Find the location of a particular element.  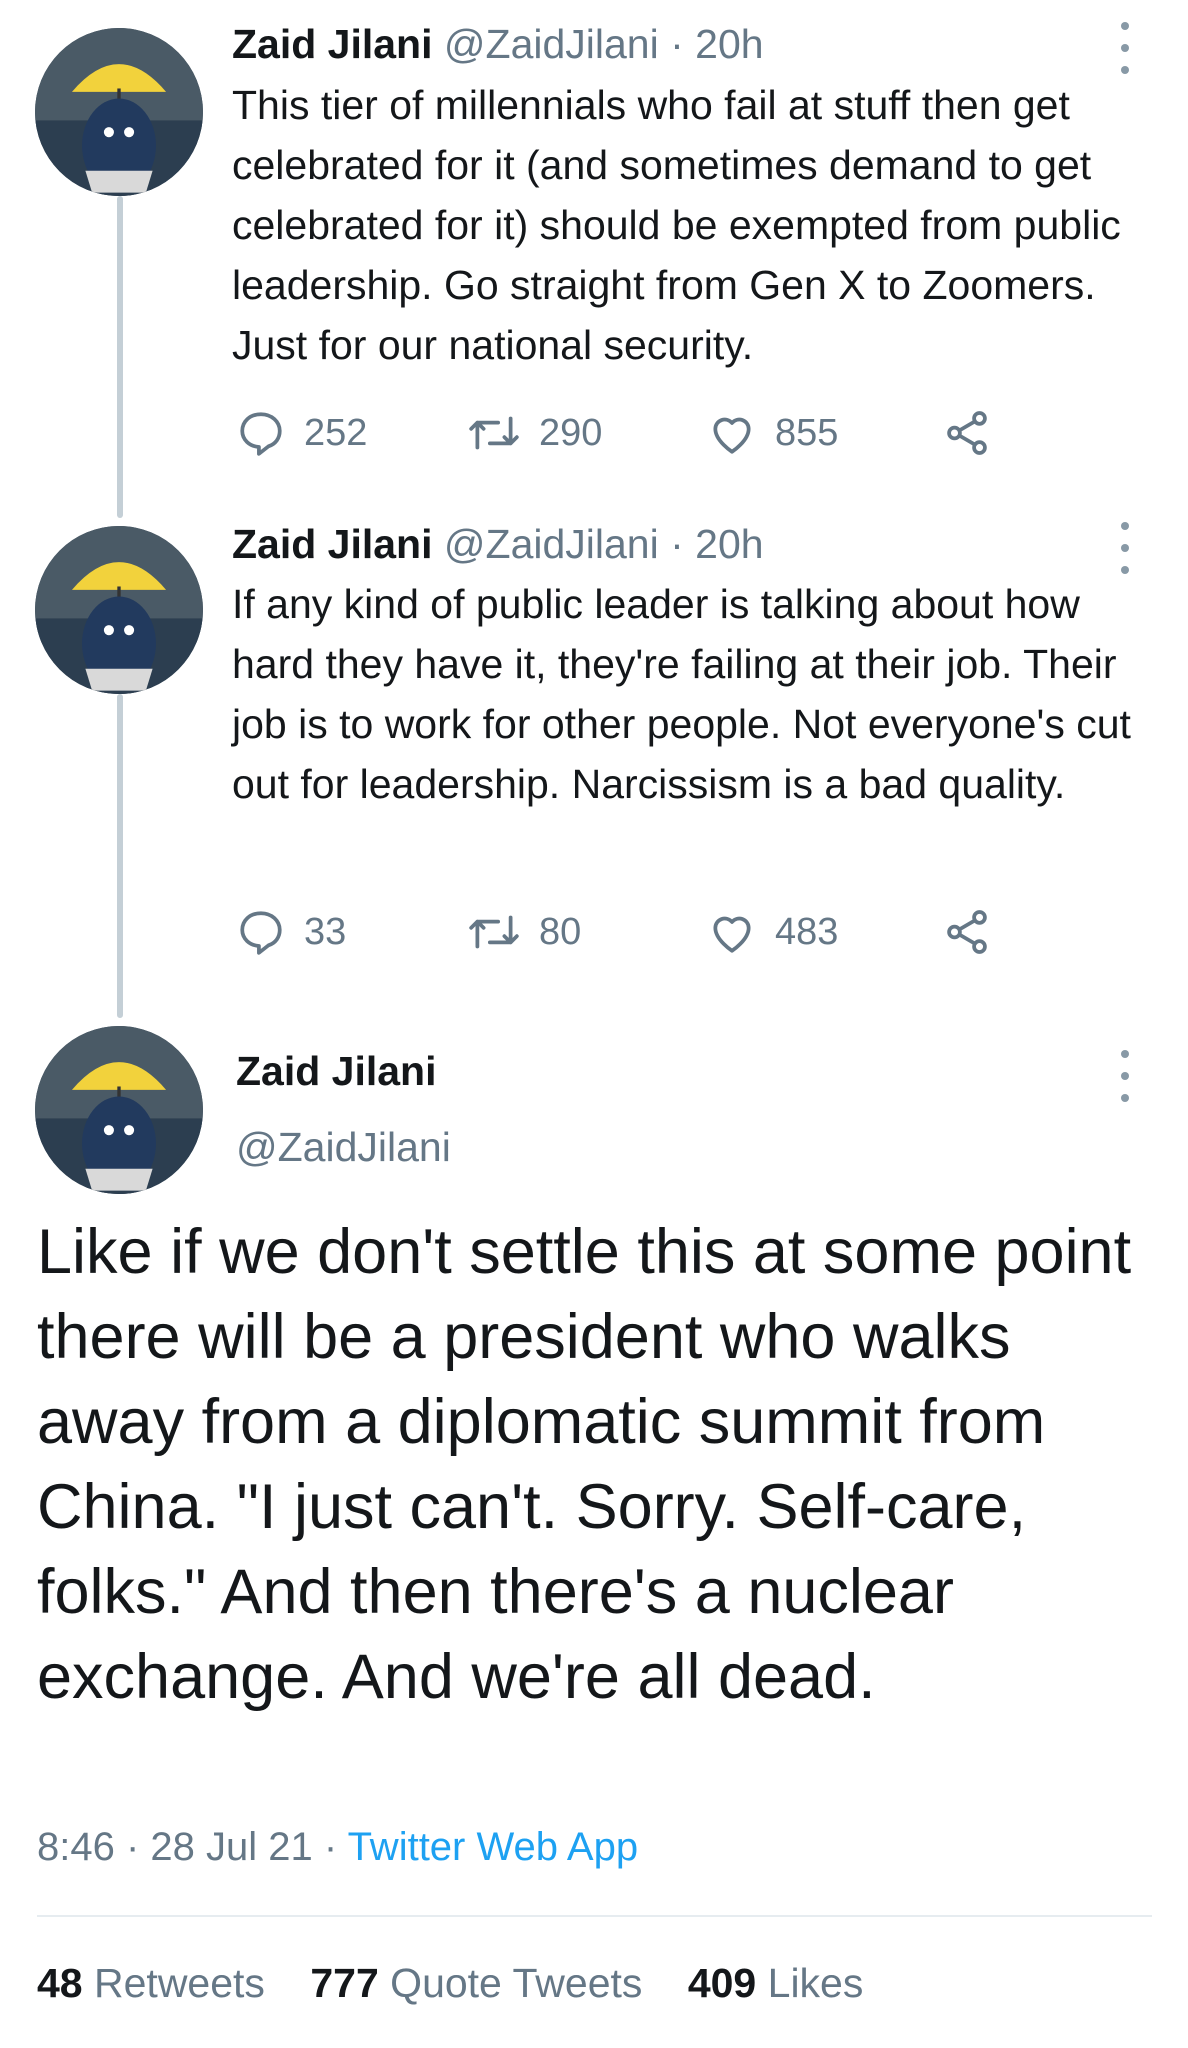

reply-count: 252 is located at coordinates (336, 432).